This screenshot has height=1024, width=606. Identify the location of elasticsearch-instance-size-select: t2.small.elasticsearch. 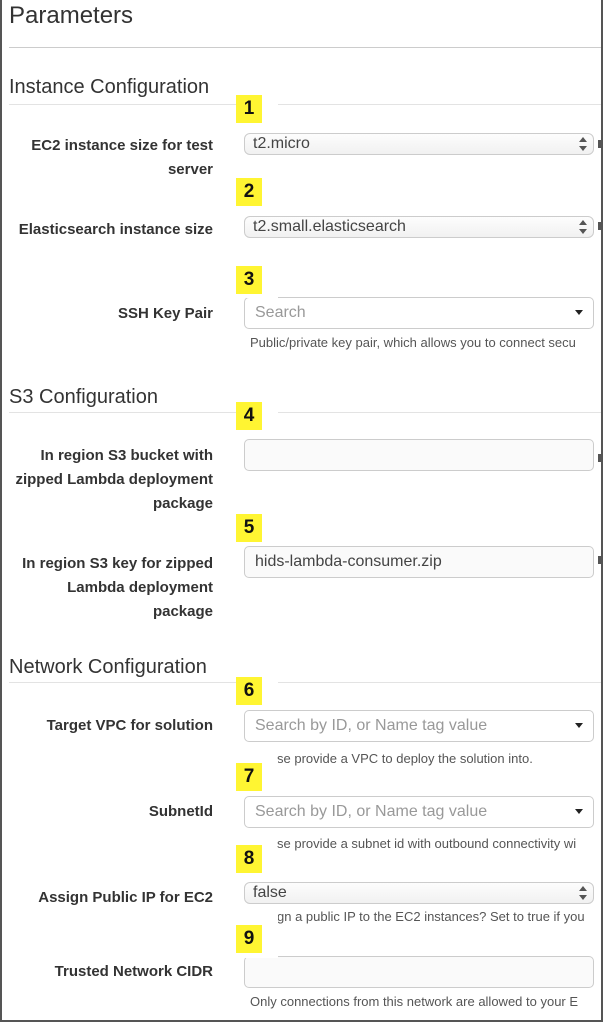
(419, 227).